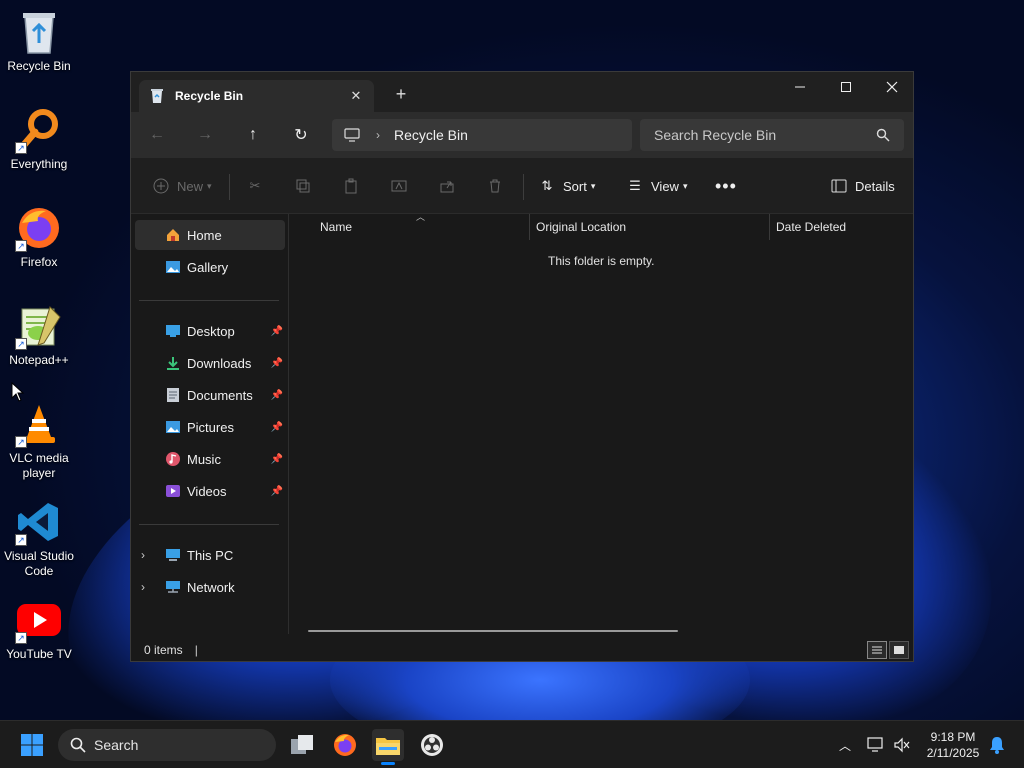 The width and height of the screenshot is (1024, 768). Describe the element at coordinates (432, 745) in the screenshot. I see `taskbar-obs` at that location.